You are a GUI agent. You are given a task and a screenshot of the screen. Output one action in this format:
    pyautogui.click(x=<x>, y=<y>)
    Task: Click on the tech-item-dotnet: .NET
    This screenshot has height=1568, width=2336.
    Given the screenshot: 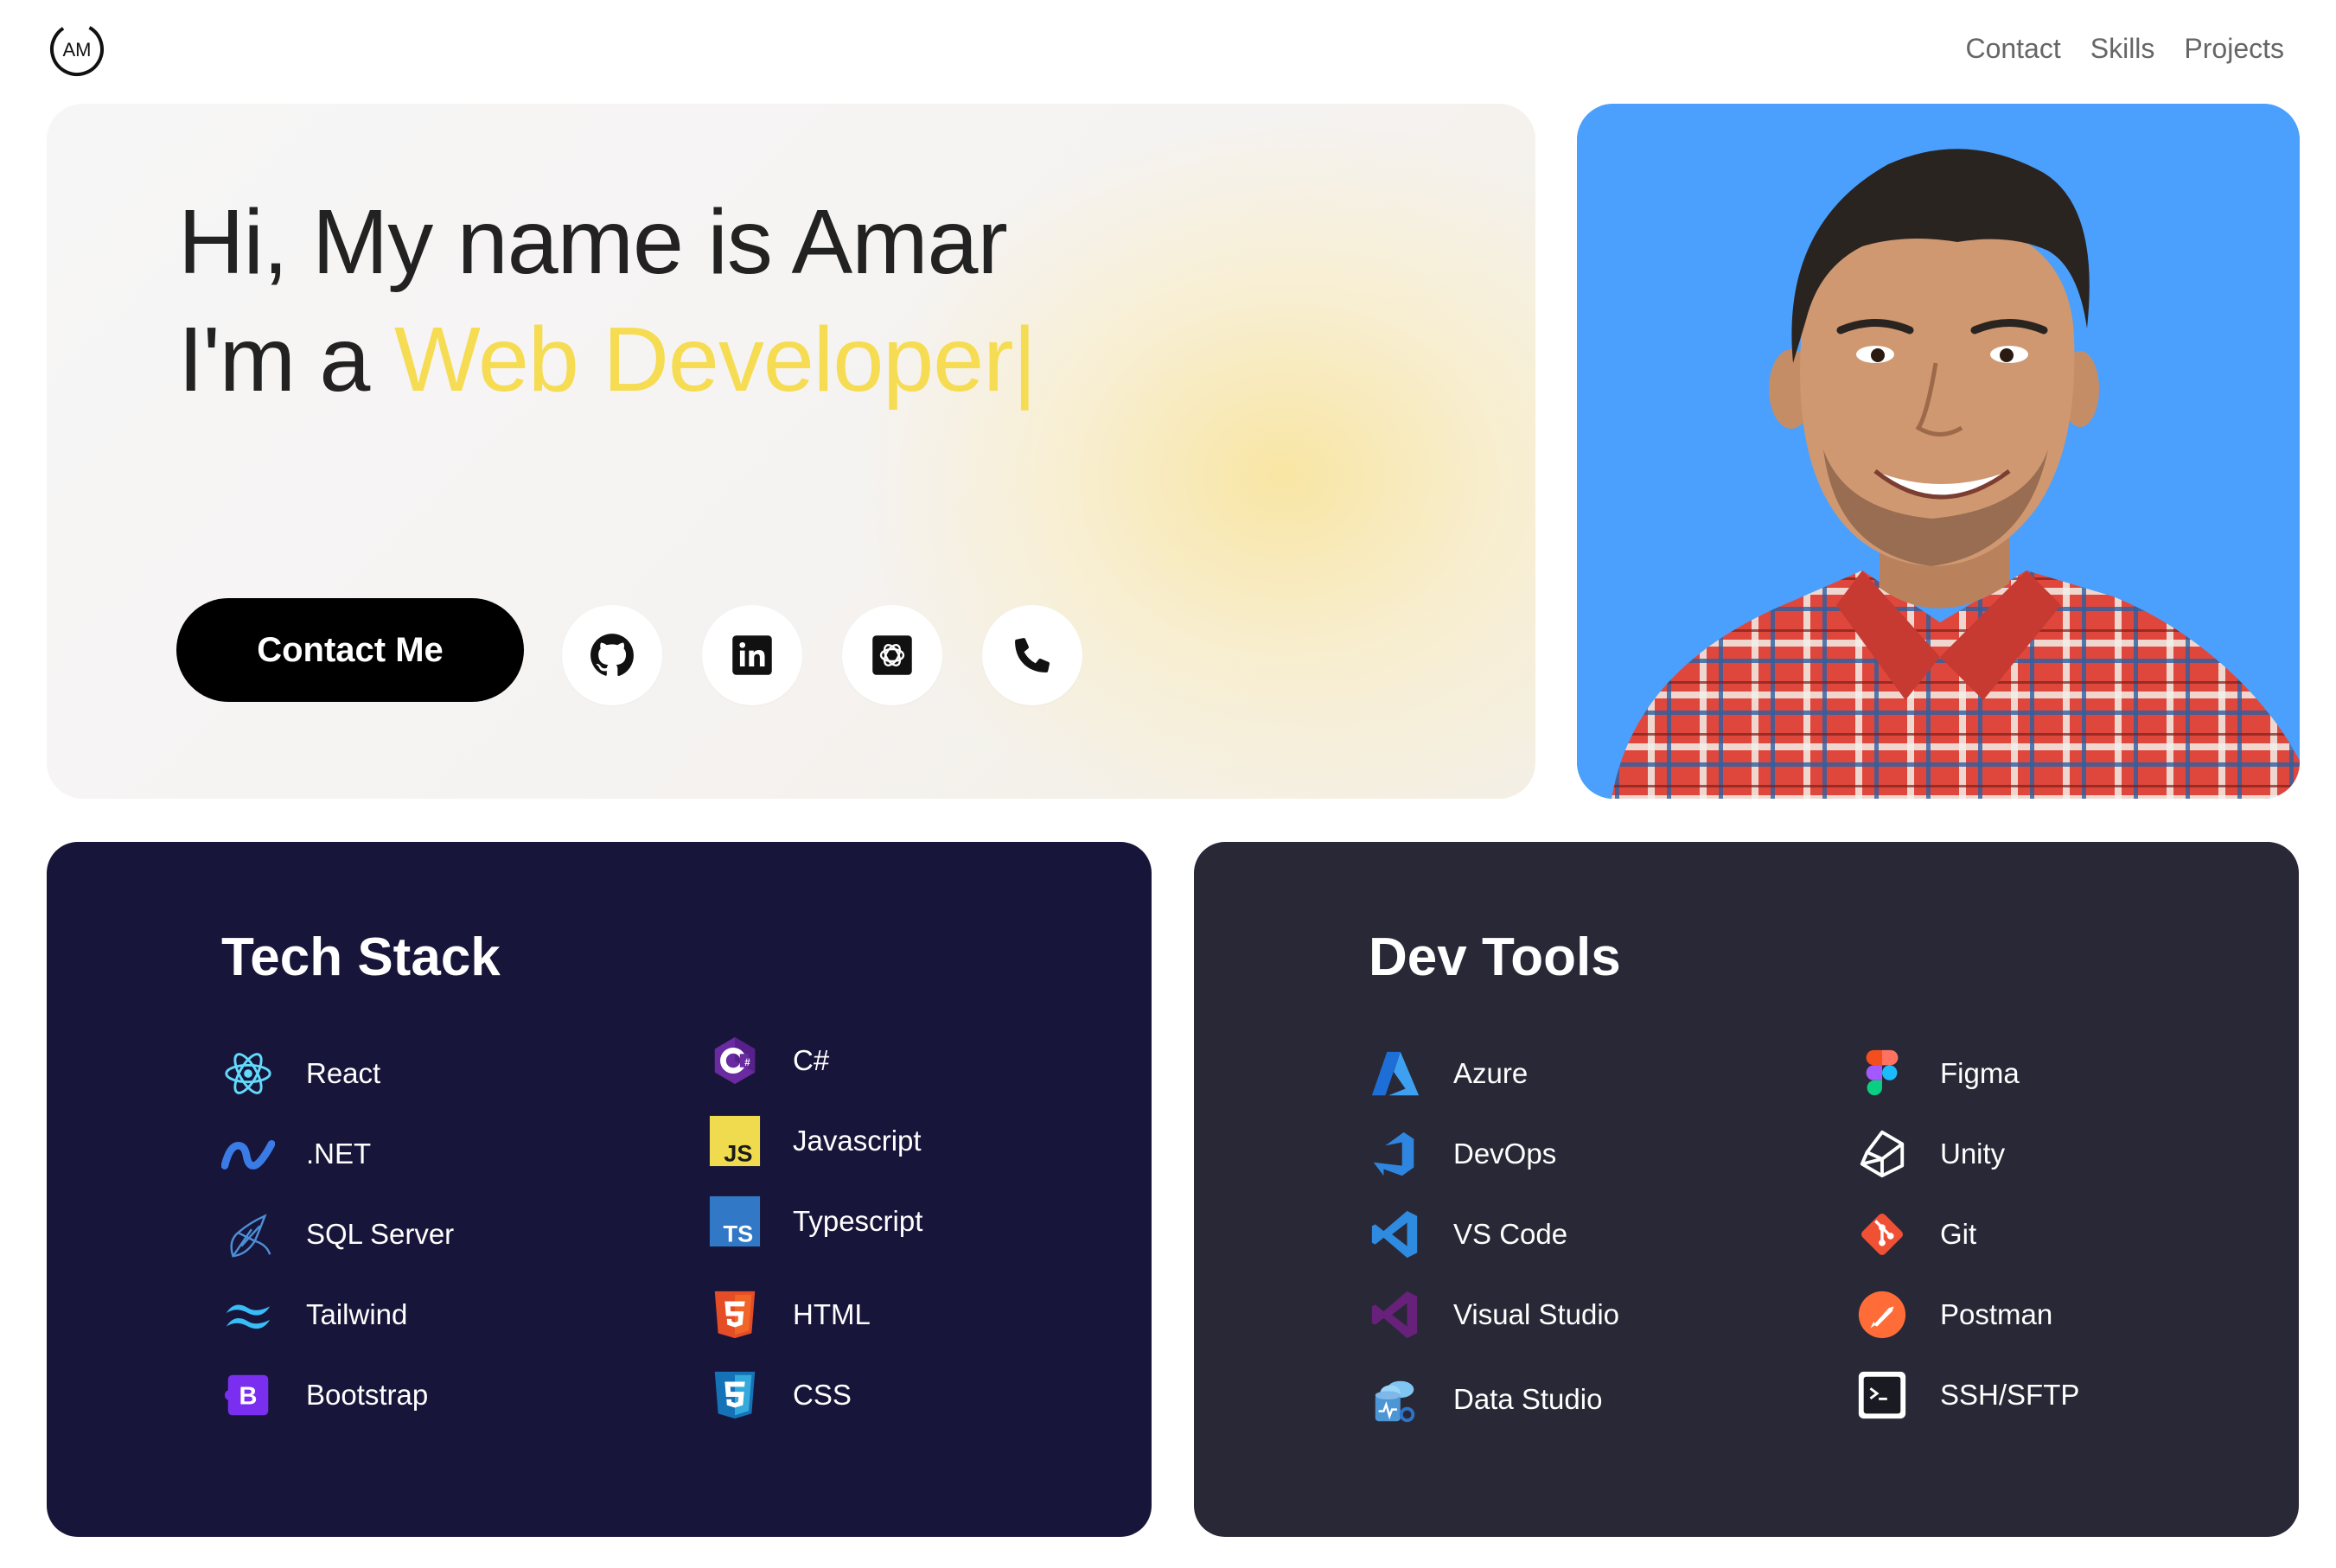 What is the action you would take?
    pyautogui.click(x=295, y=1154)
    